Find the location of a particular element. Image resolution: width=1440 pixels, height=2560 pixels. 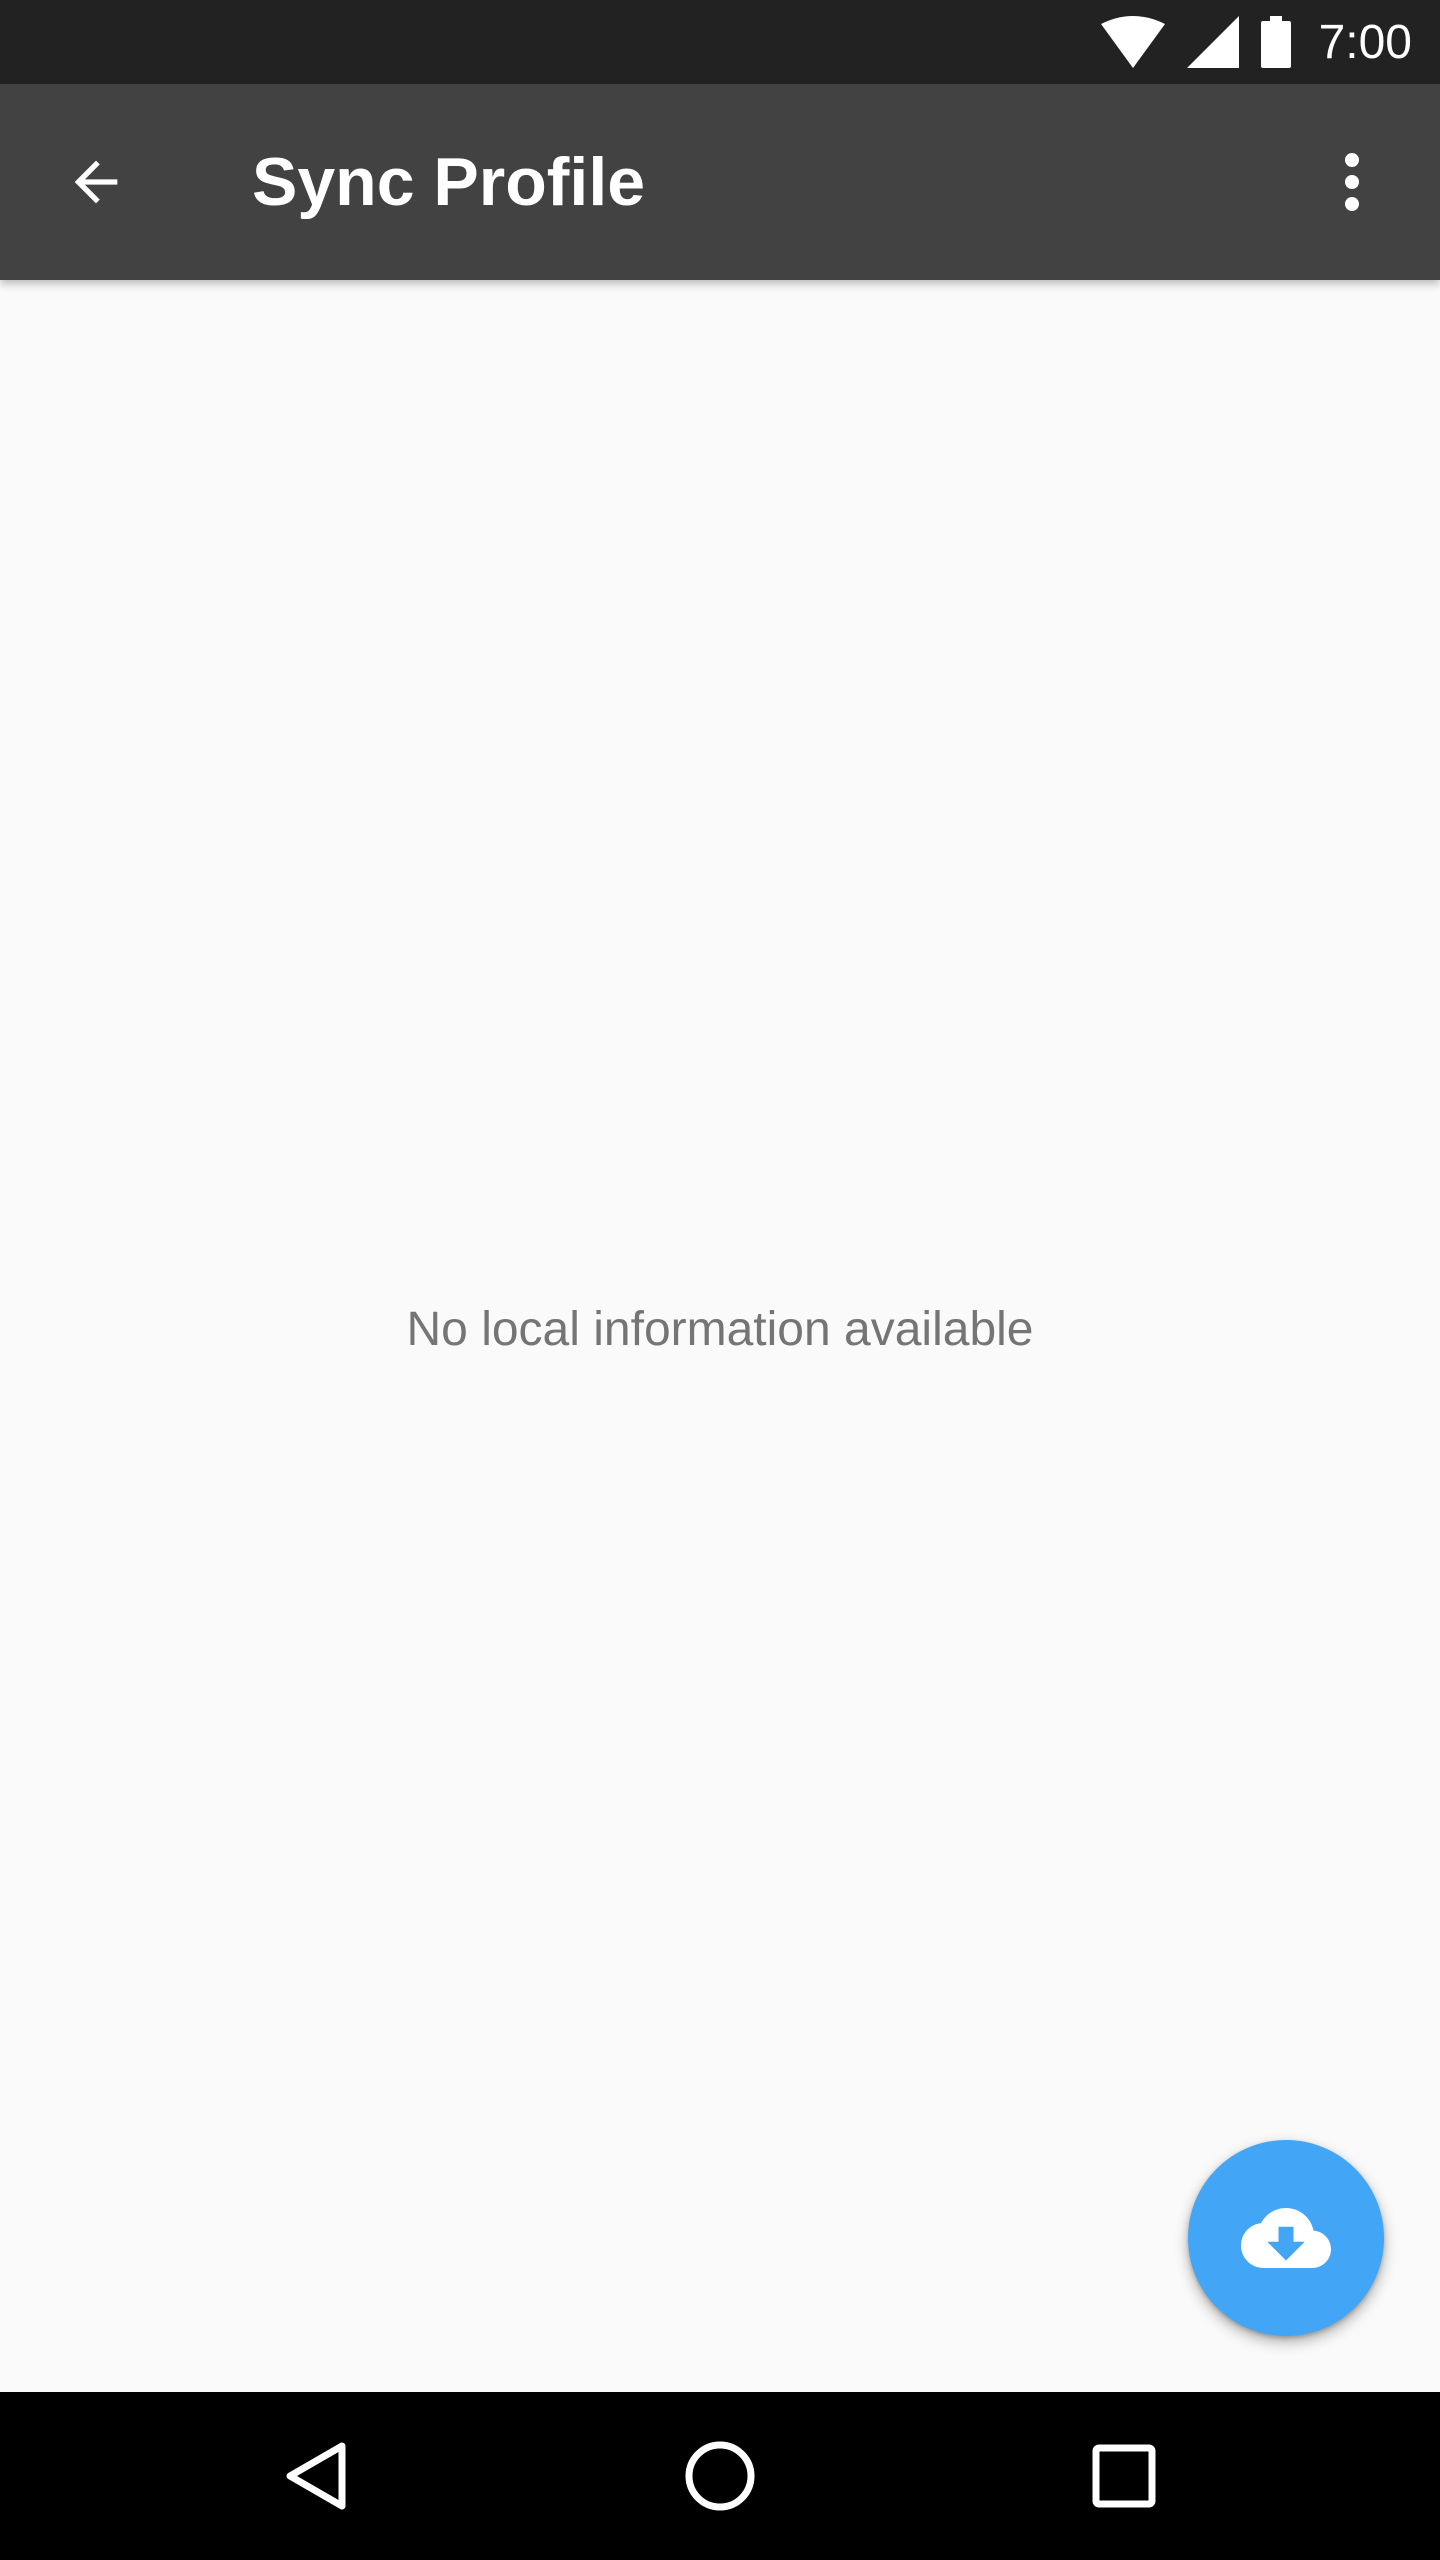

nav-home-button is located at coordinates (720, 2476).